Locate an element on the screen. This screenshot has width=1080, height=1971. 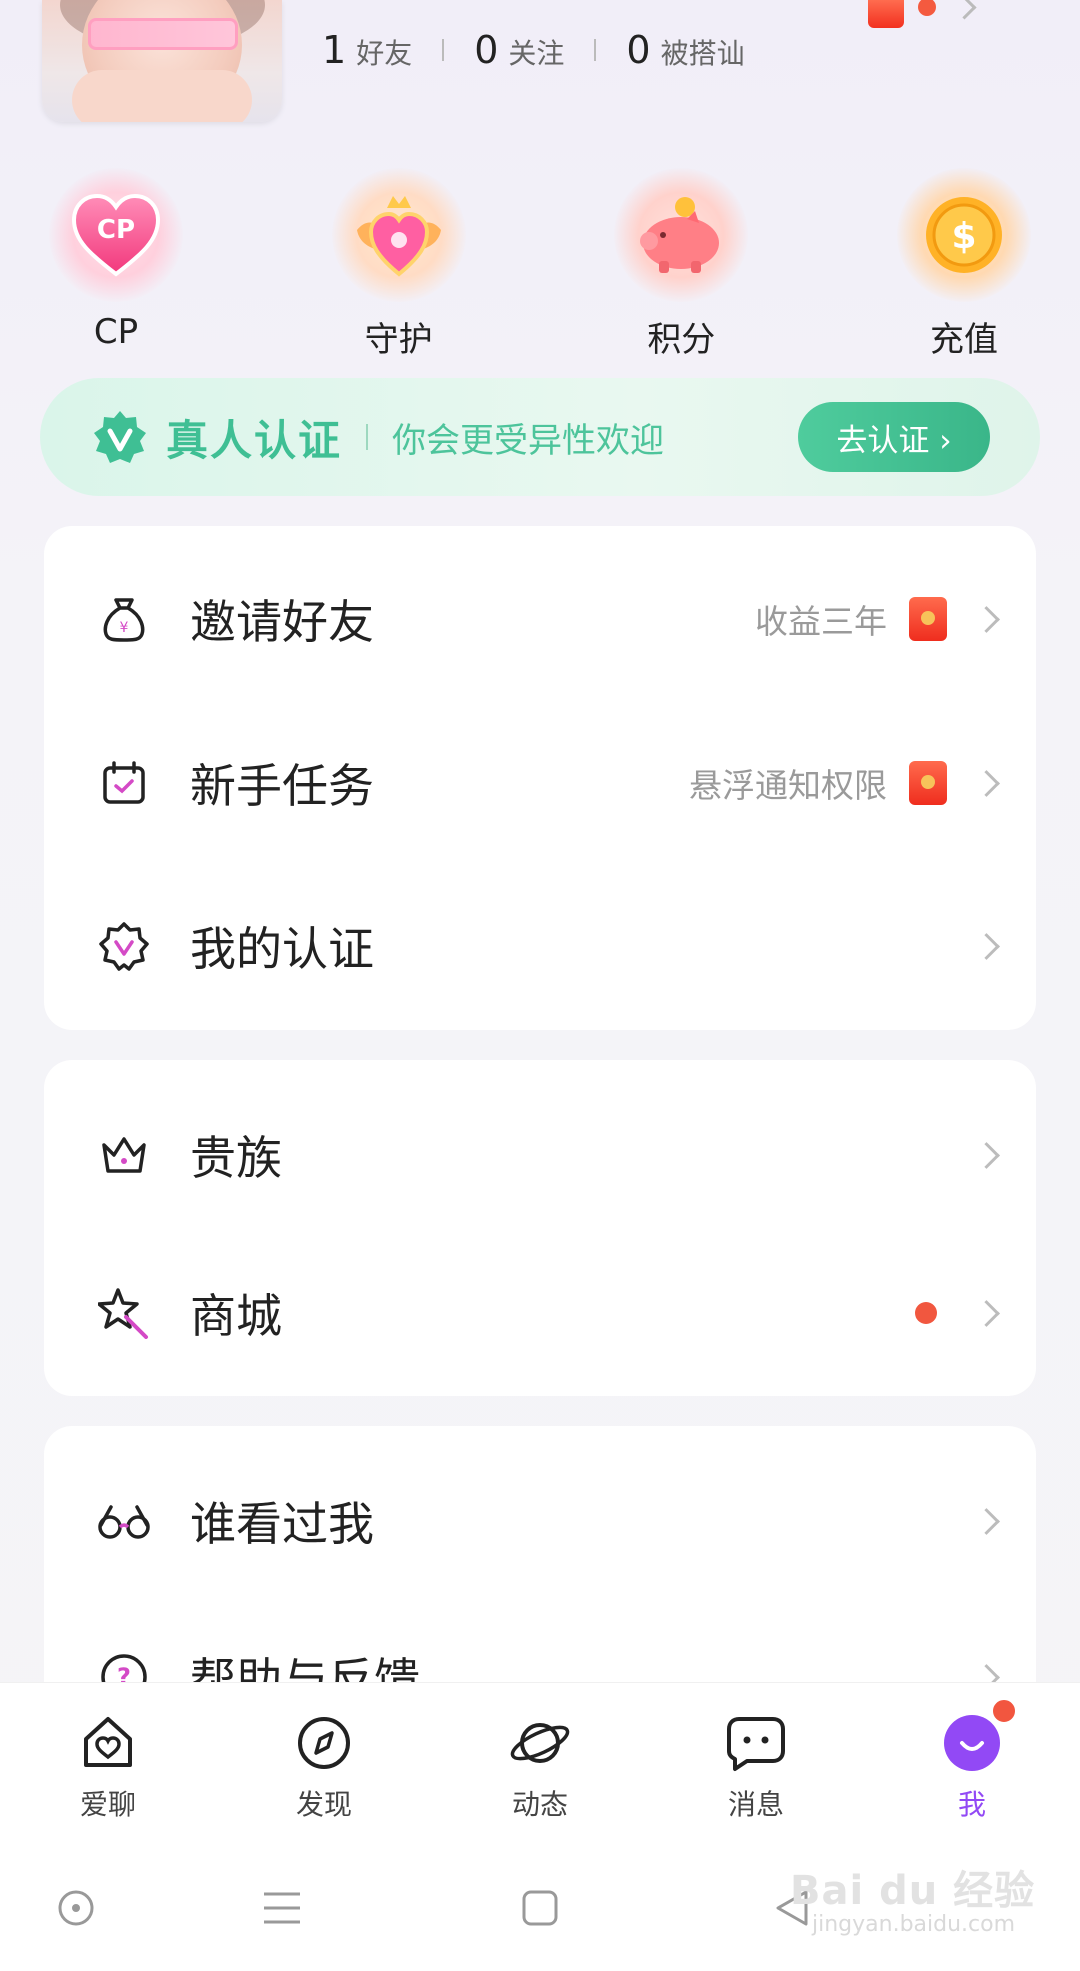
tab-me: 我 is located at coordinates (972, 1764).